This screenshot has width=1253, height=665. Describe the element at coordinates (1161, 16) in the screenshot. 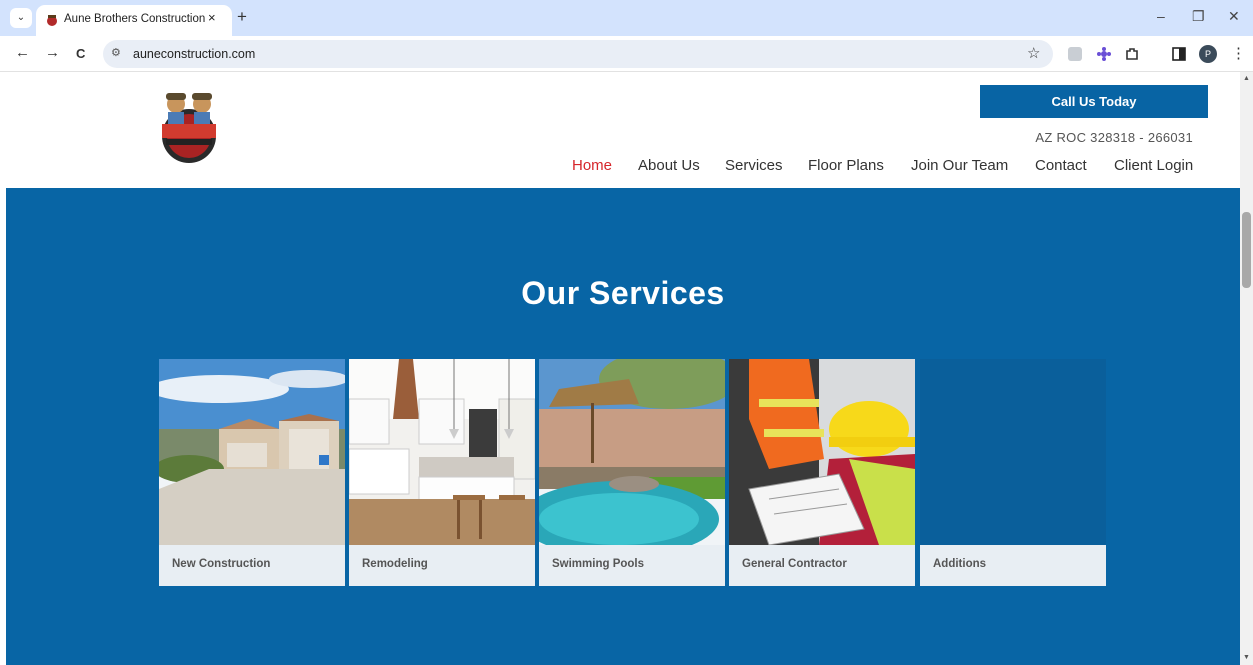

I see `minimize-button: –` at that location.